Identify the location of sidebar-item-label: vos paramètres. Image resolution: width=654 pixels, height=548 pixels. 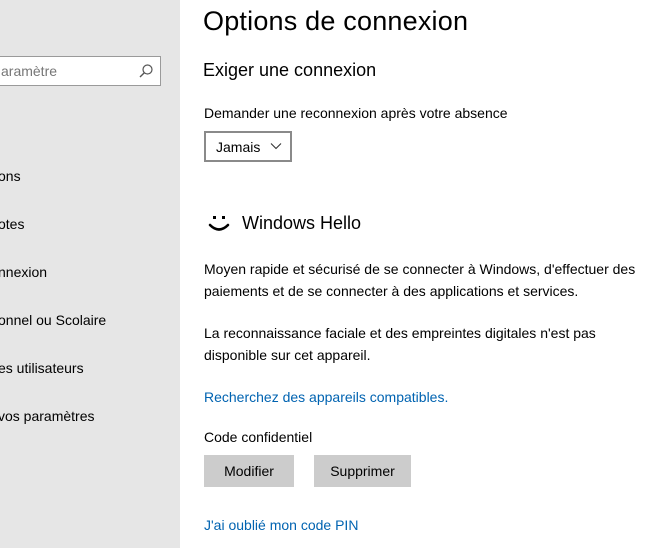
(47, 416).